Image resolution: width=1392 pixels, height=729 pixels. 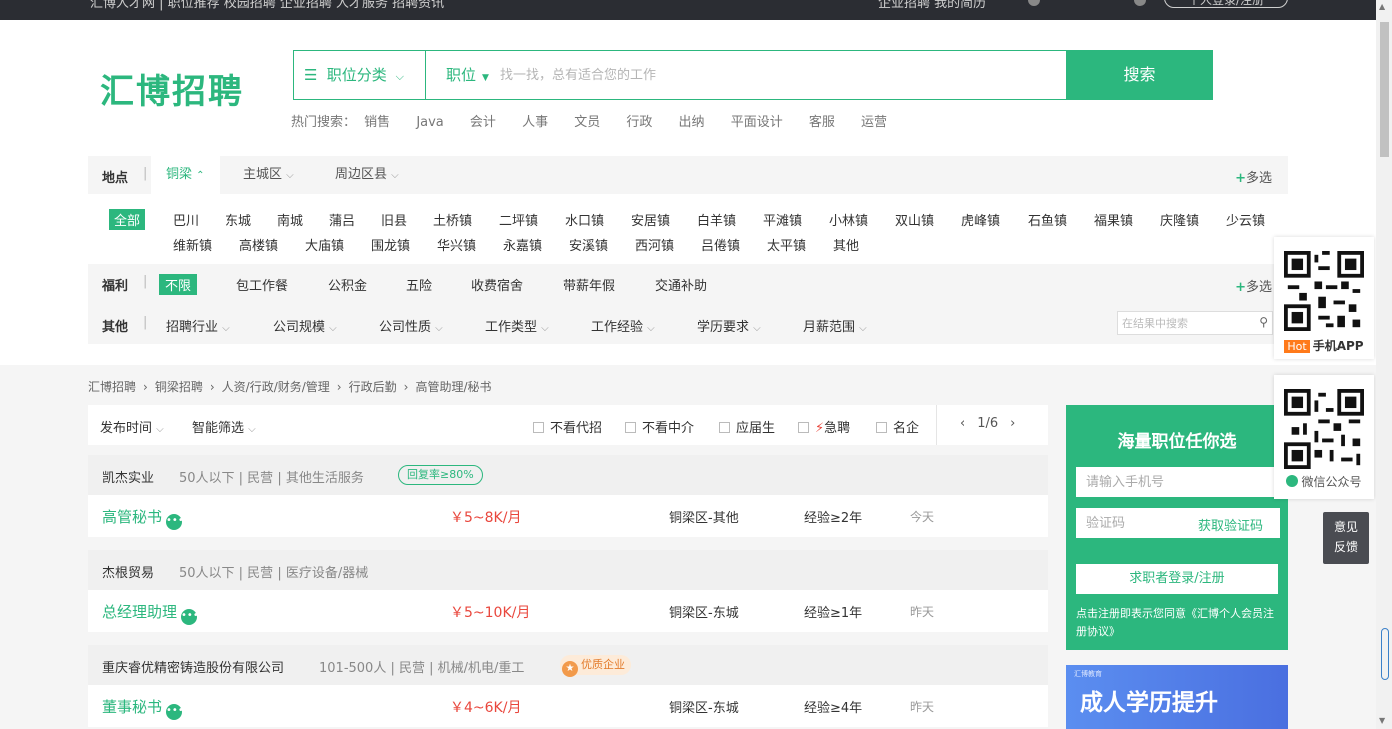 I want to click on town-item: 水口镇, so click(x=584, y=219).